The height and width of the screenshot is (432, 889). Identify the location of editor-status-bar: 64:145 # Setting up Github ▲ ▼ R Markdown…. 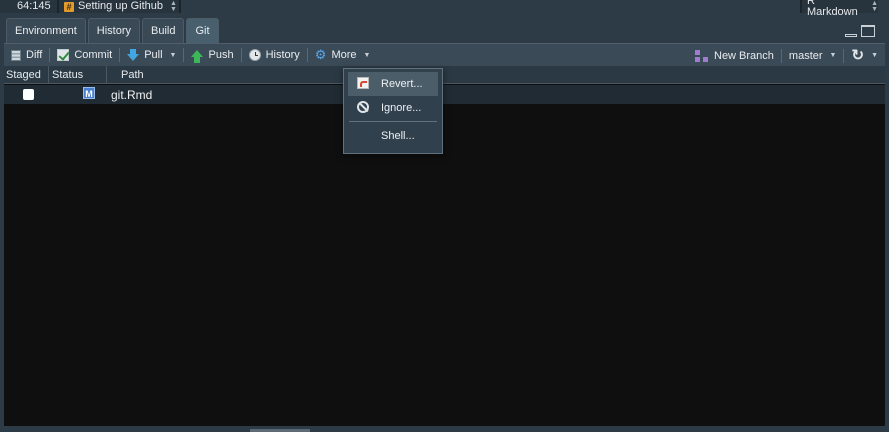
(444, 8).